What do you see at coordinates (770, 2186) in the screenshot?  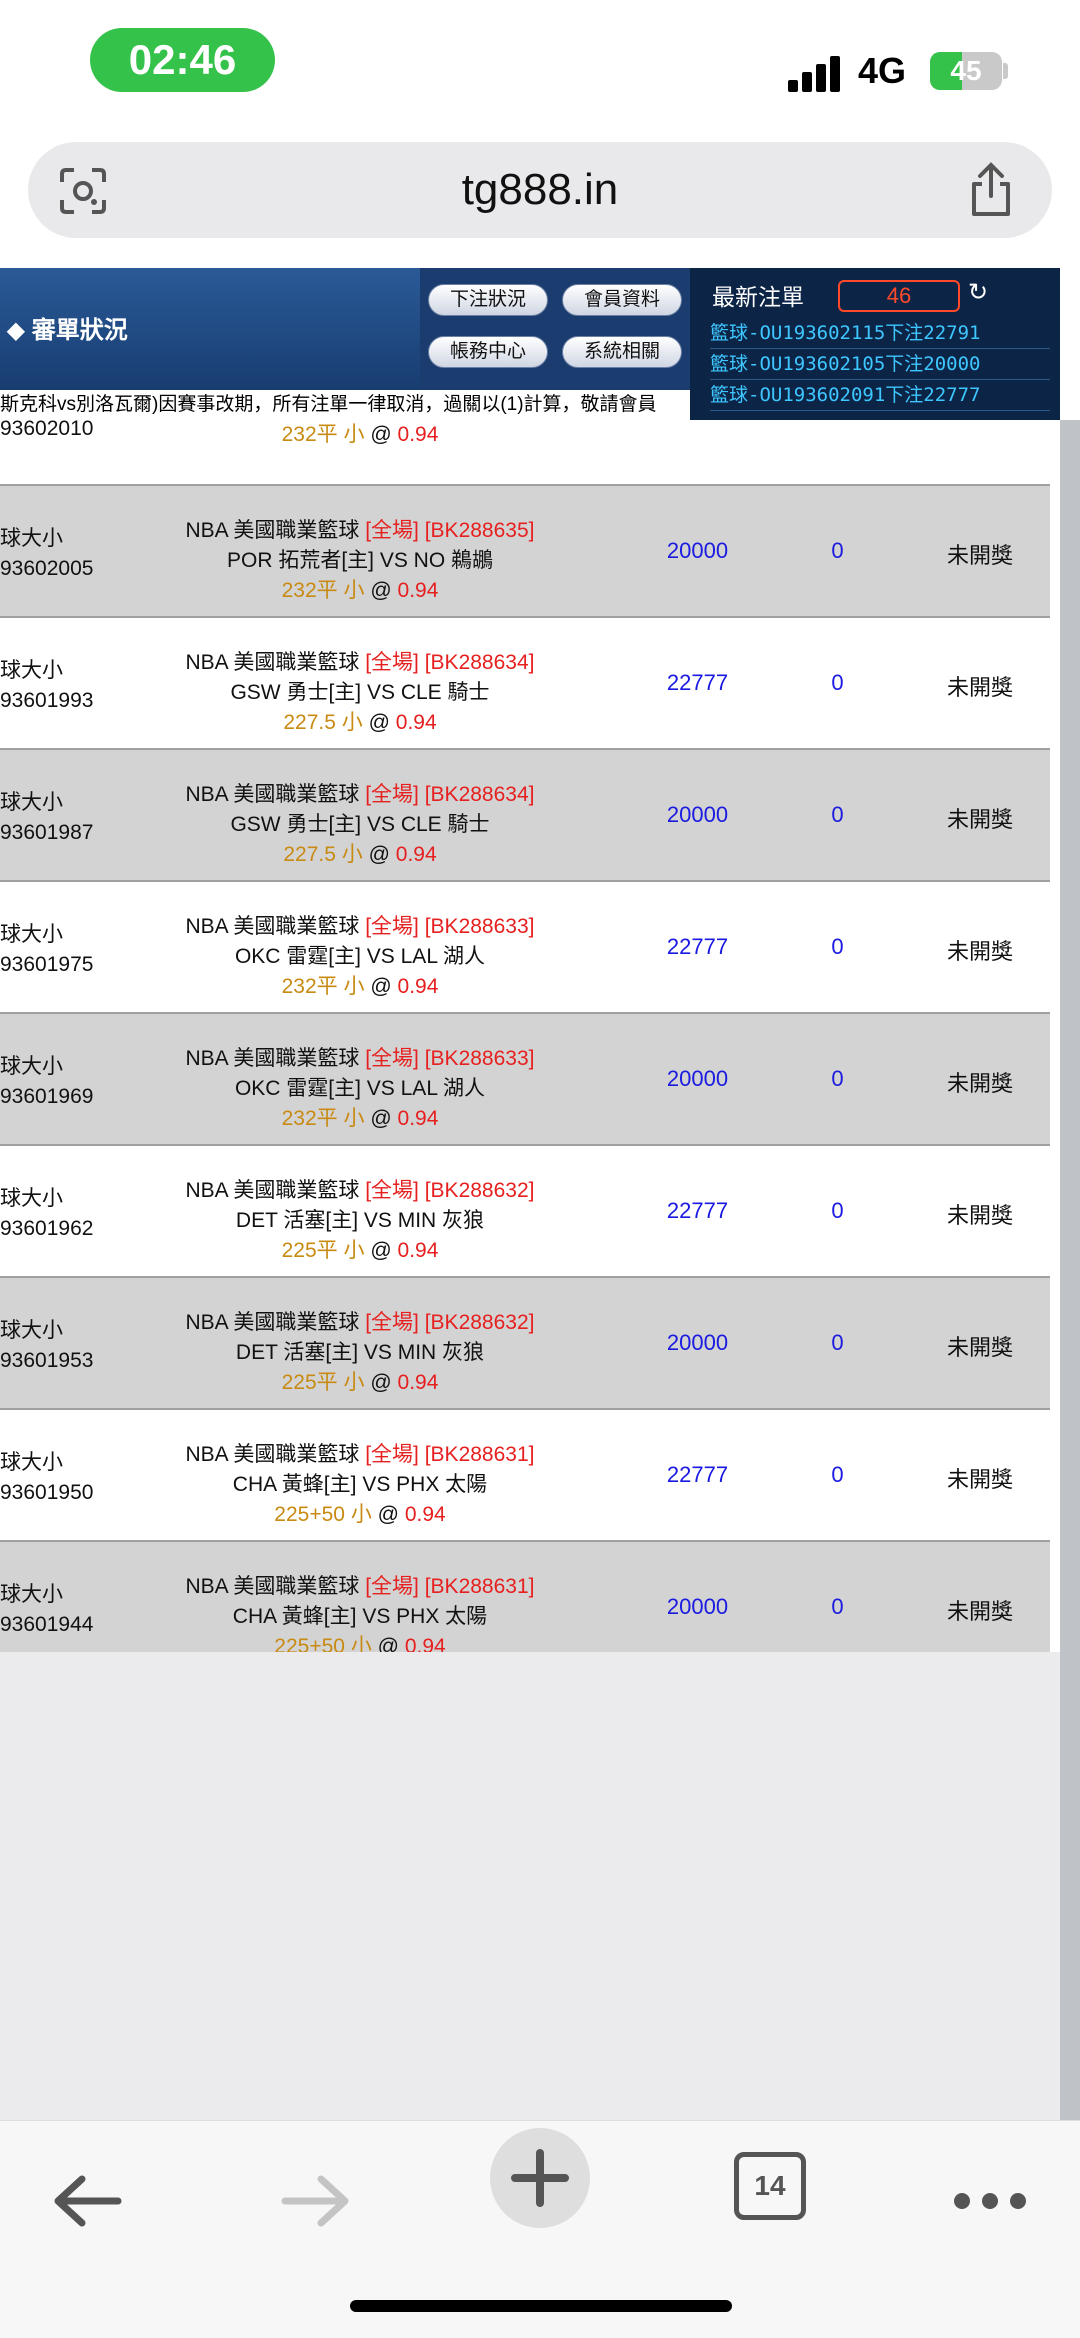 I see `tabs-button: 14` at bounding box center [770, 2186].